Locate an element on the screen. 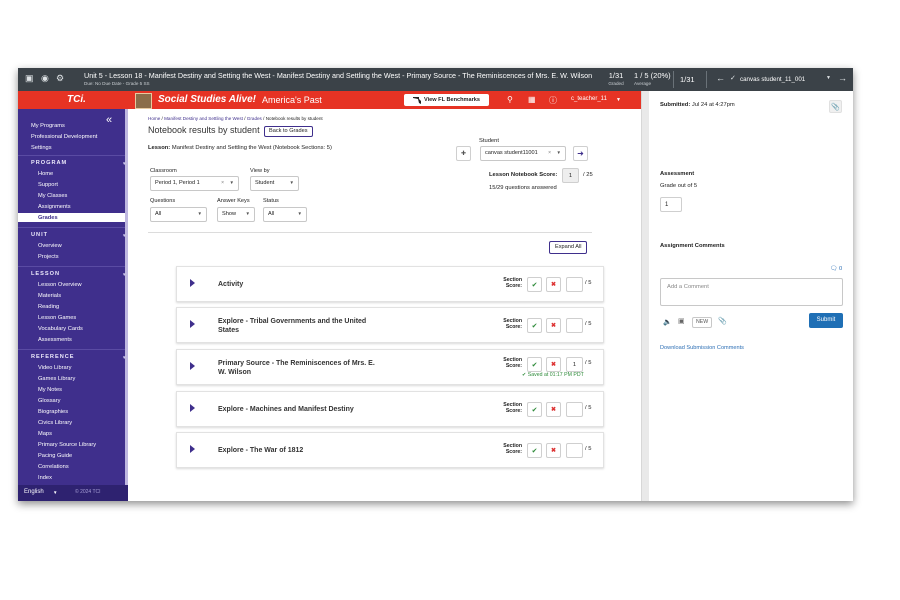 This screenshot has width=900, height=600. questions-select: All ▼ is located at coordinates (178, 214).